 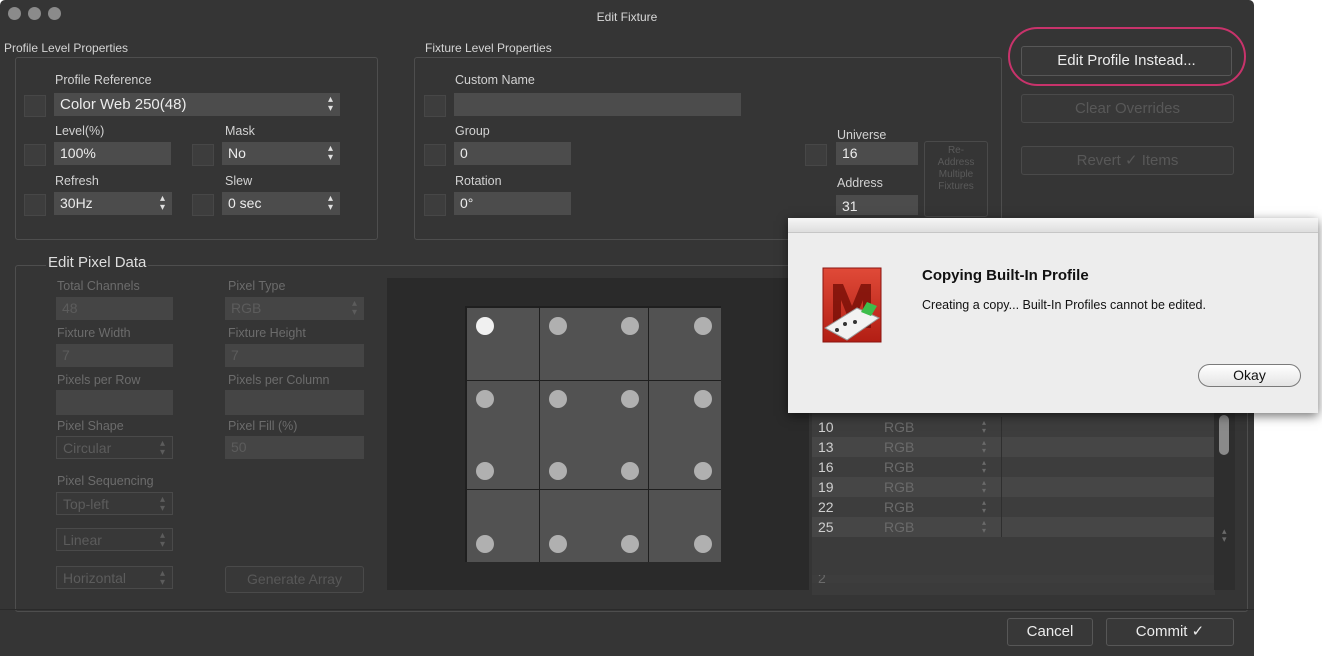 I want to click on group-field: 0, so click(x=512, y=153).